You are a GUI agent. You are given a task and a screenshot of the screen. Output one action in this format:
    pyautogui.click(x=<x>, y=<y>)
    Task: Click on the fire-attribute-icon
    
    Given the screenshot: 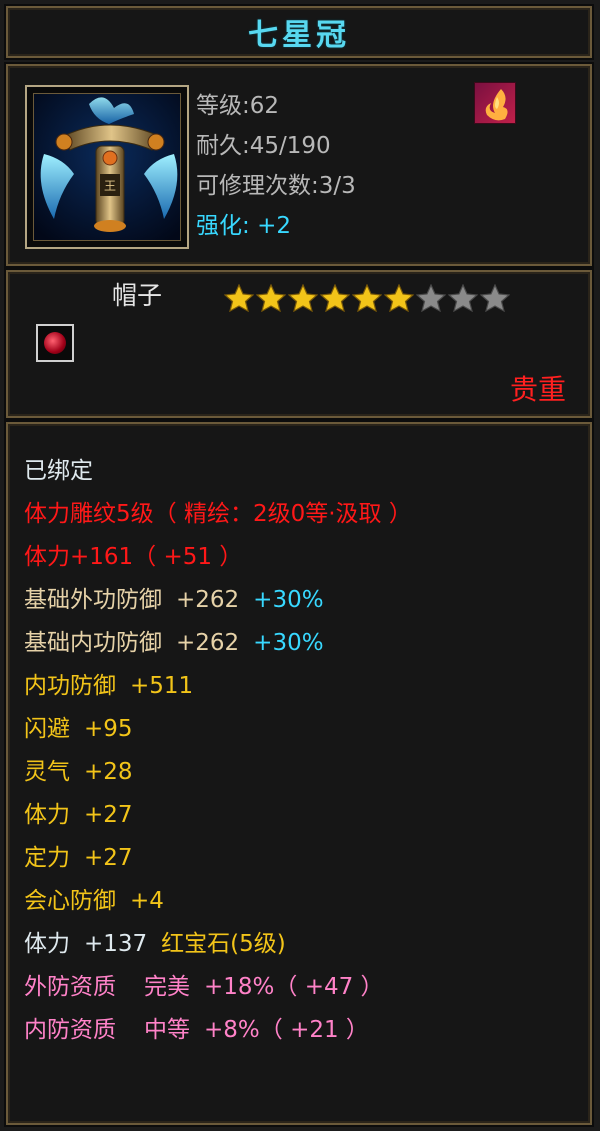 What is the action you would take?
    pyautogui.click(x=495, y=103)
    